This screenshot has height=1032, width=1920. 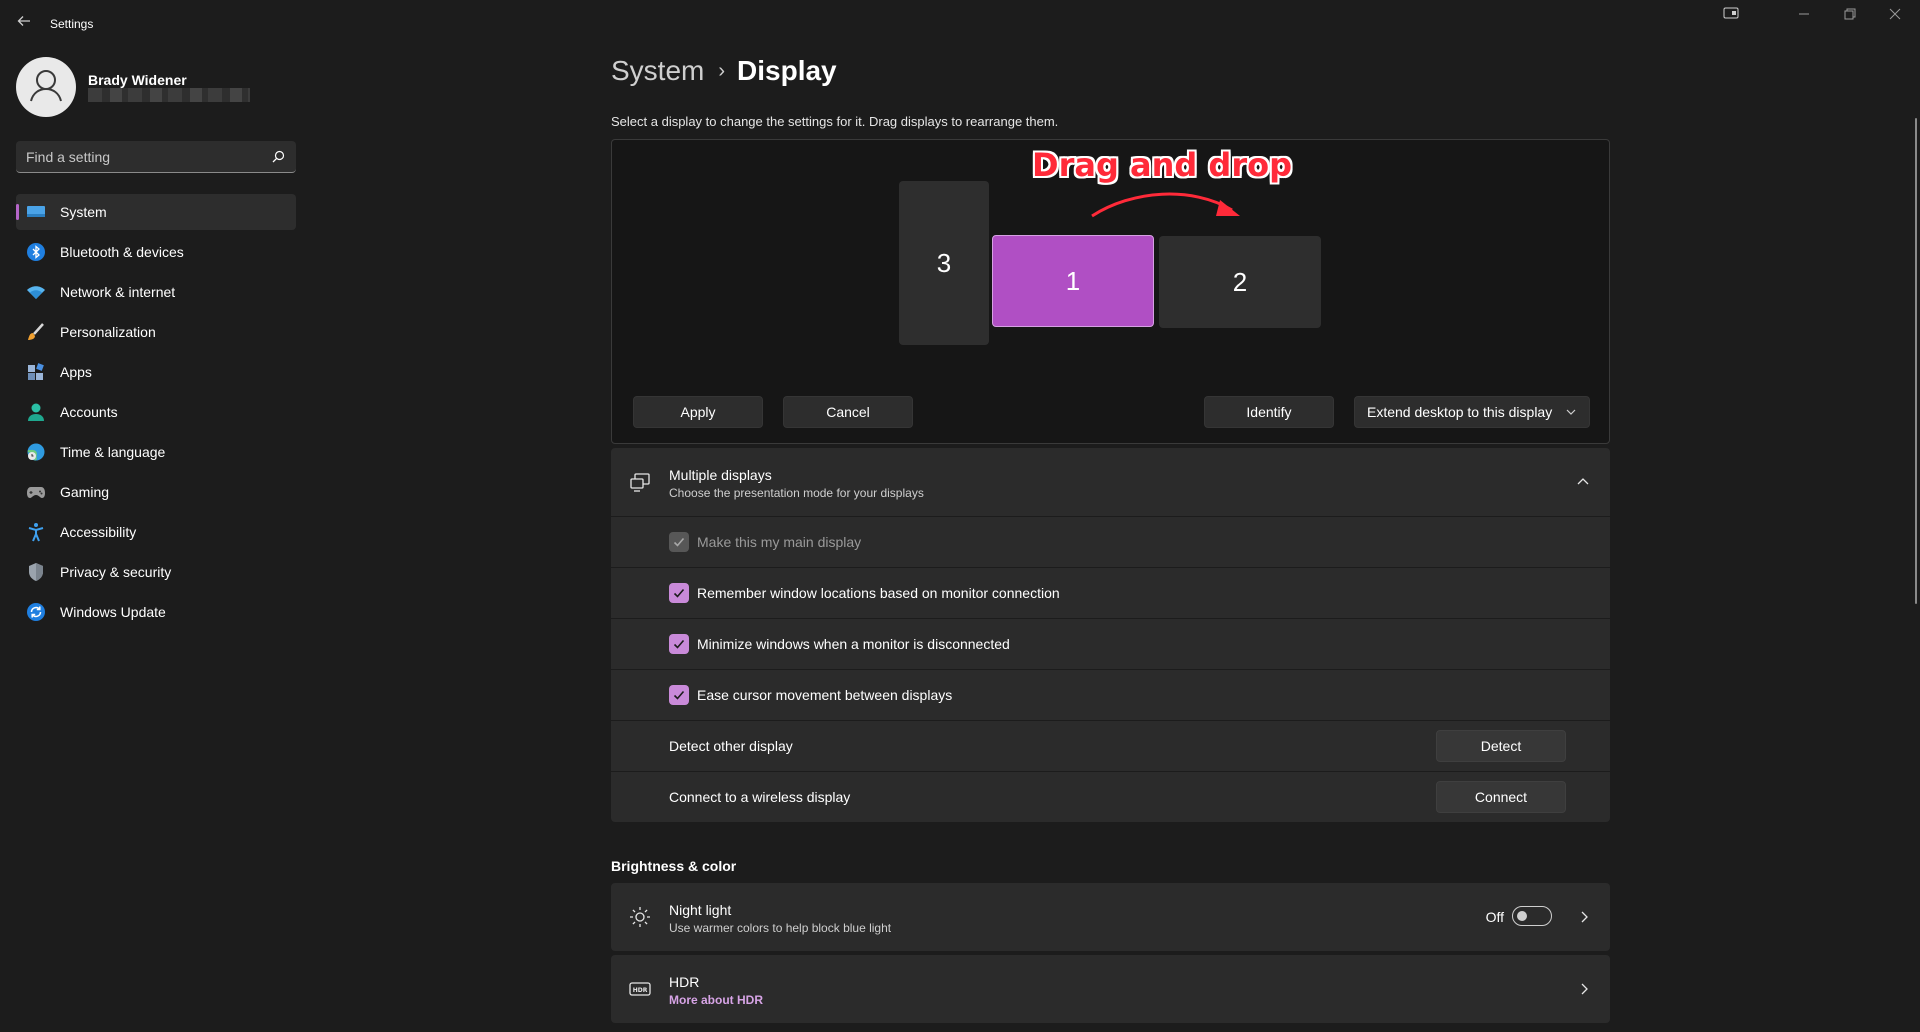 I want to click on search-input, so click(x=141, y=157).